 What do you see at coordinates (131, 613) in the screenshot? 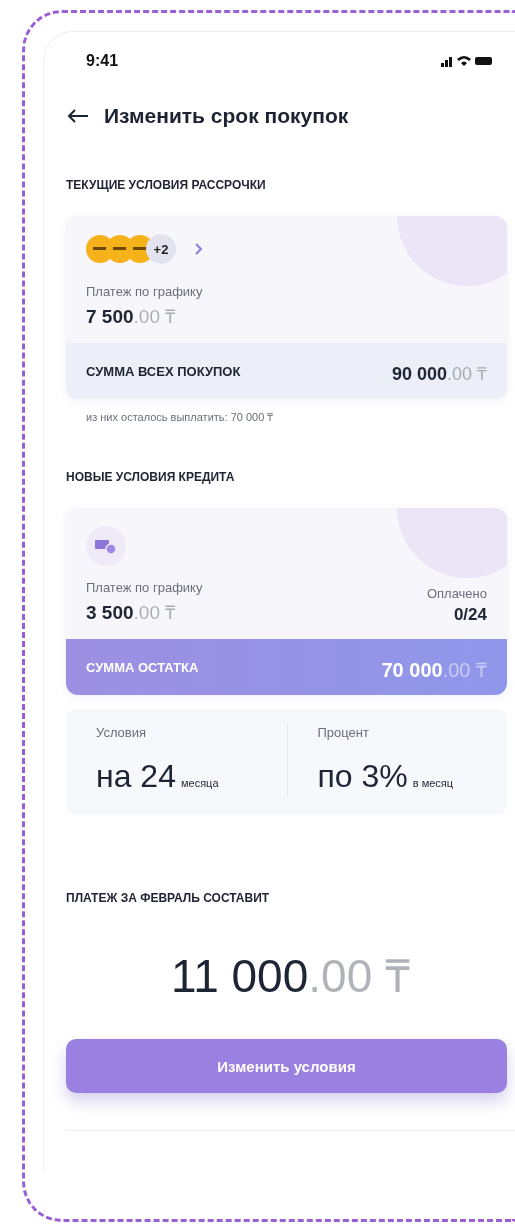
I see `payment-amount: 3 500.00 ₸` at bounding box center [131, 613].